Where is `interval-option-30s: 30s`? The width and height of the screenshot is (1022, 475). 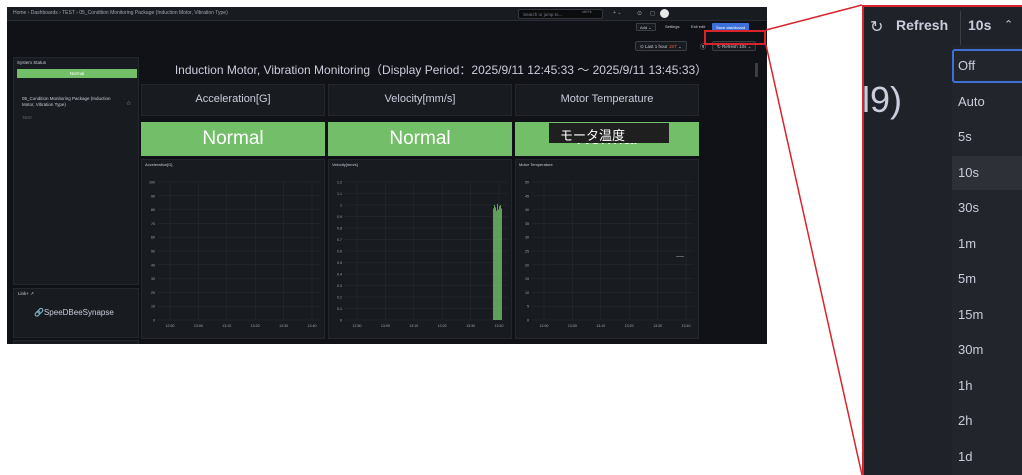
interval-option-30s: 30s is located at coordinates (987, 208).